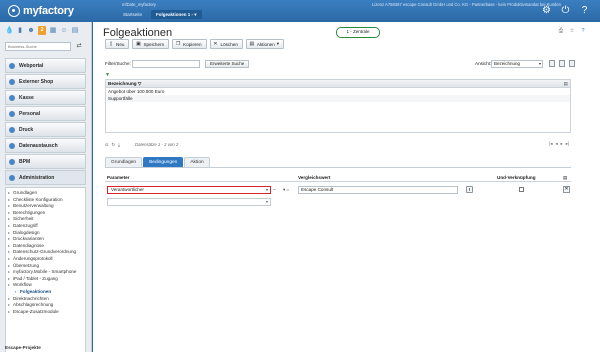 This screenshot has width=600, height=352. What do you see at coordinates (38, 46) in the screenshot?
I see `business-search-input` at bounding box center [38, 46].